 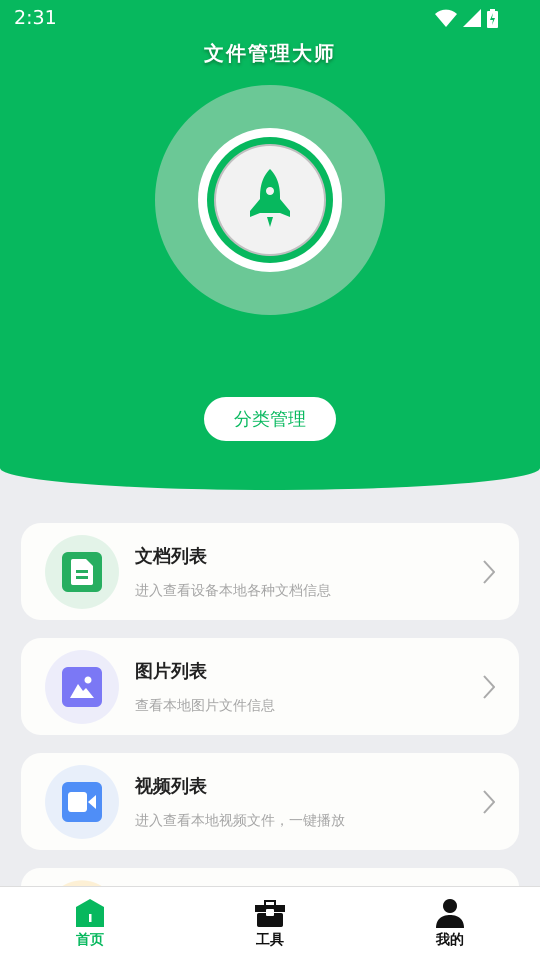 What do you see at coordinates (270, 571) in the screenshot?
I see `list-card: 文档列表 进入查看设备本地各种文档信息` at bounding box center [270, 571].